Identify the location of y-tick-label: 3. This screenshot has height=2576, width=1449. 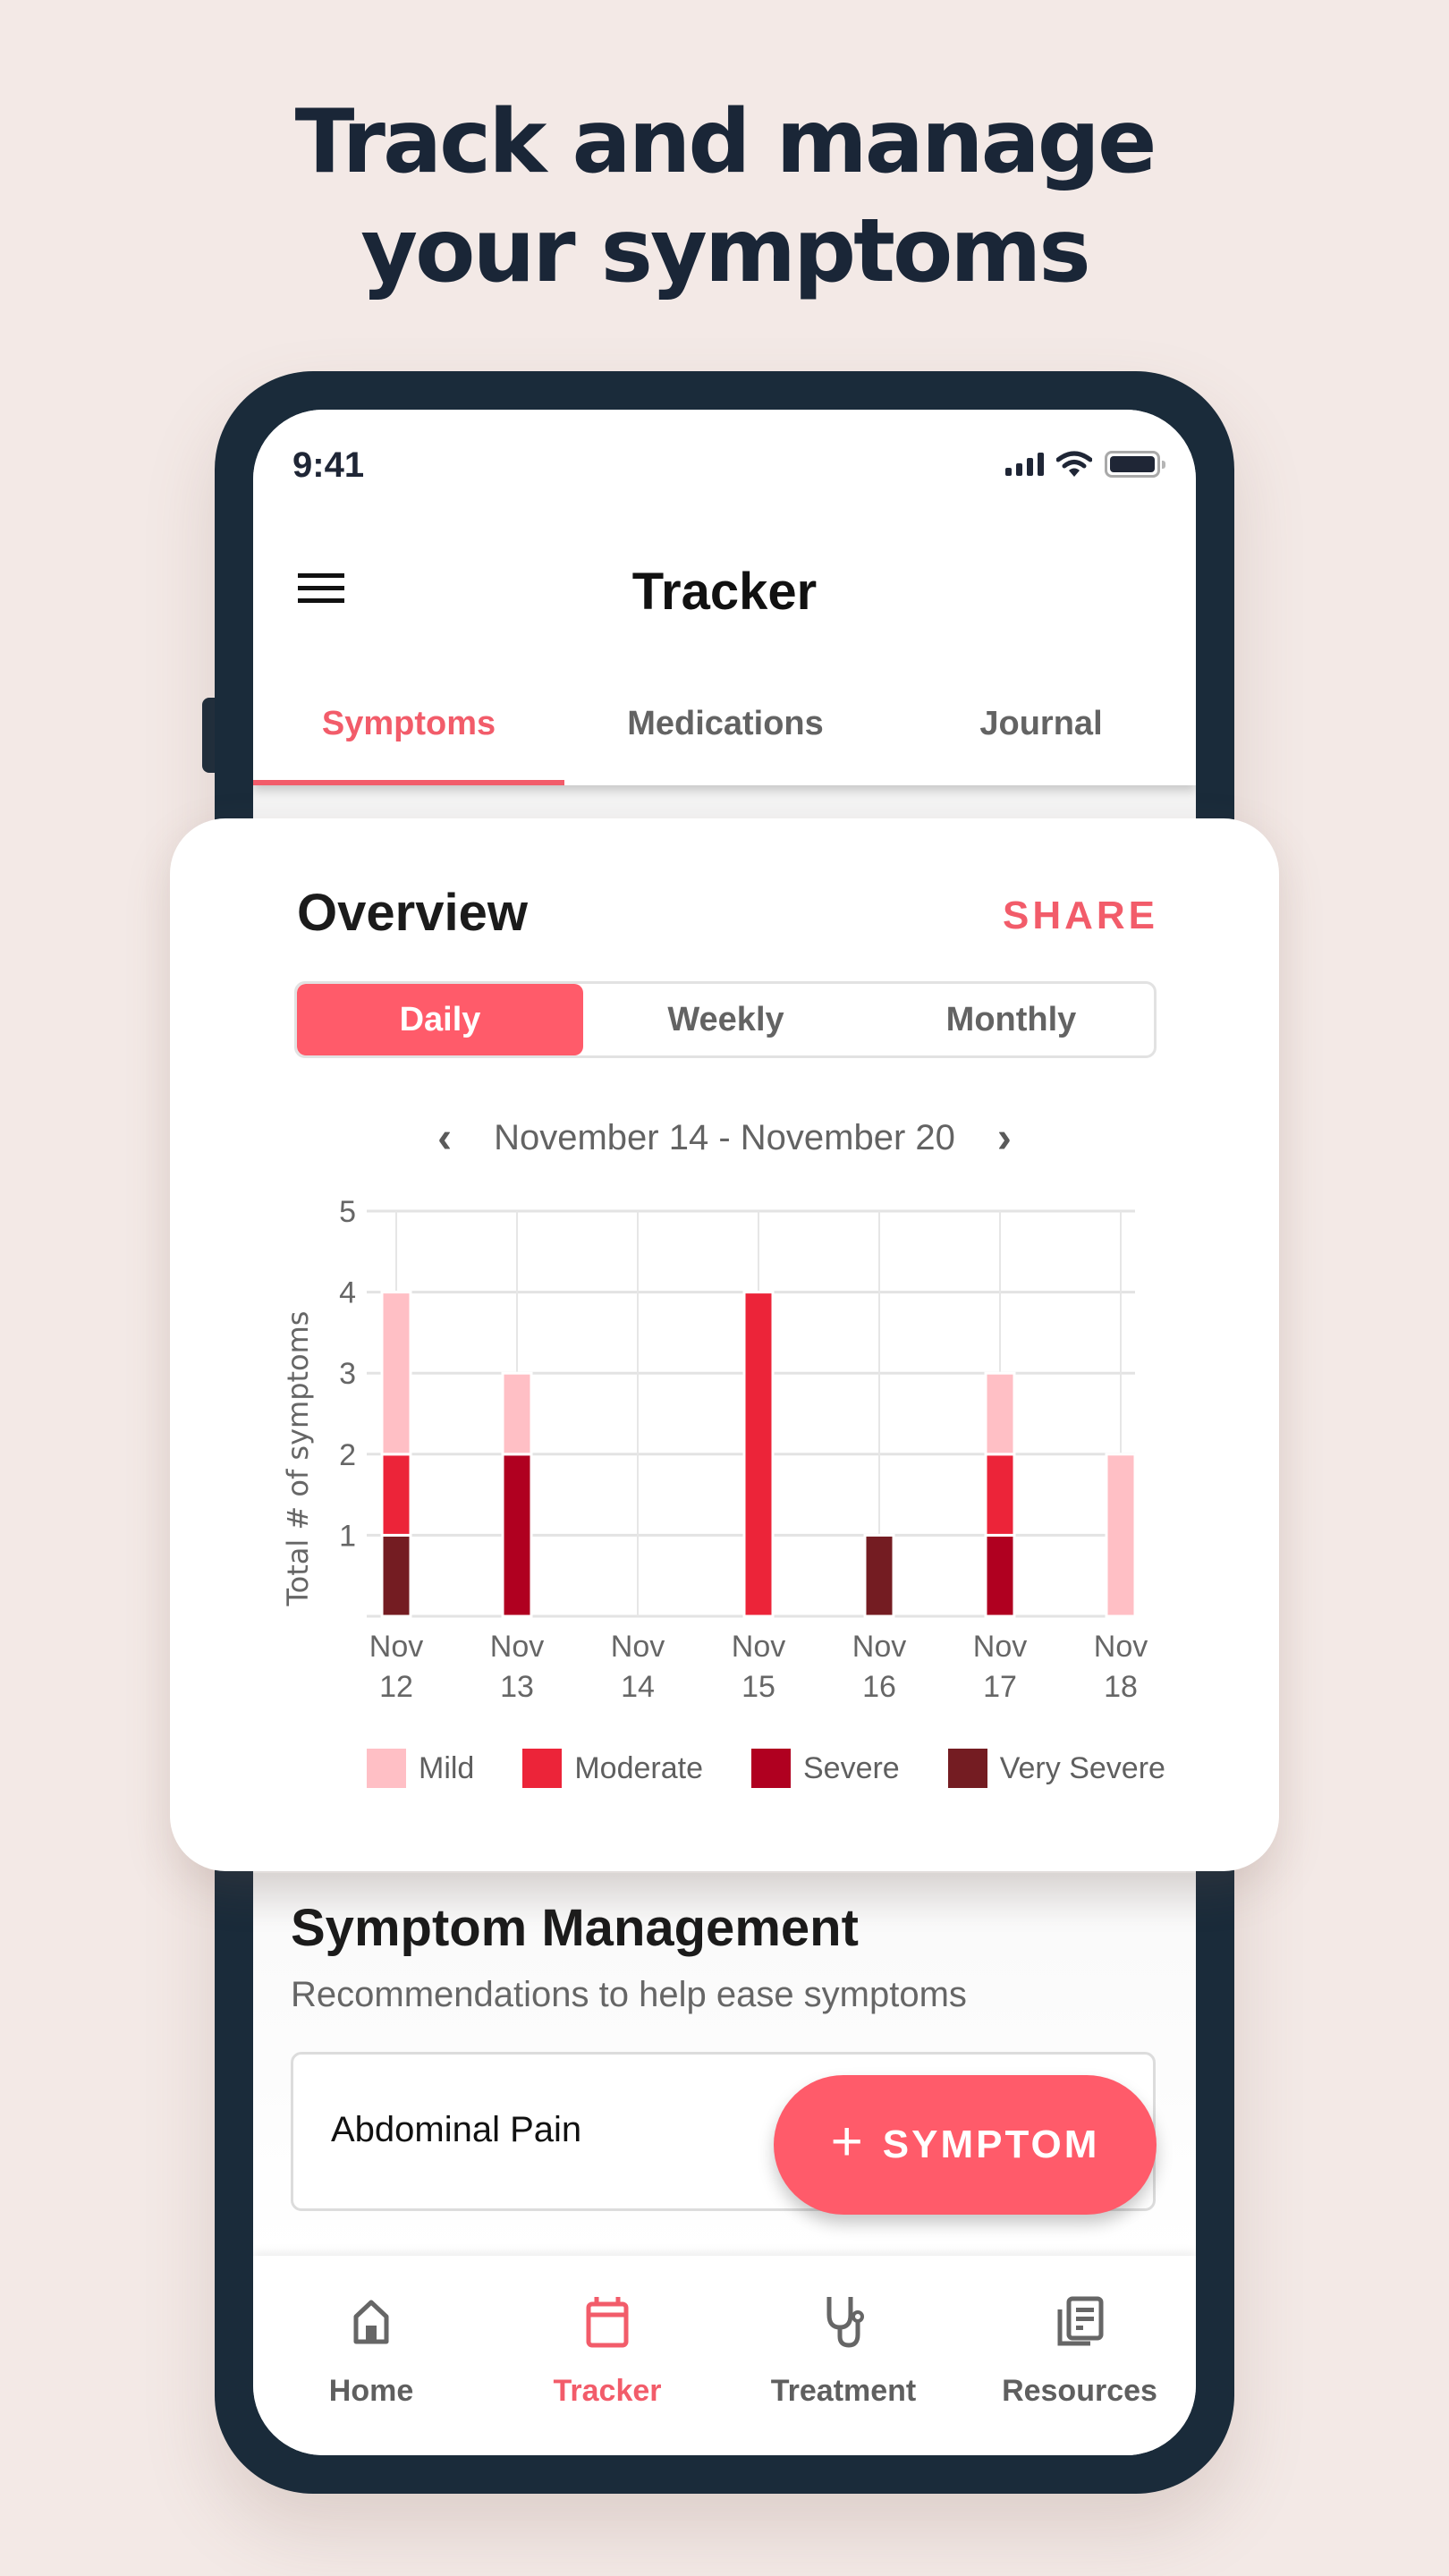
(347, 1374).